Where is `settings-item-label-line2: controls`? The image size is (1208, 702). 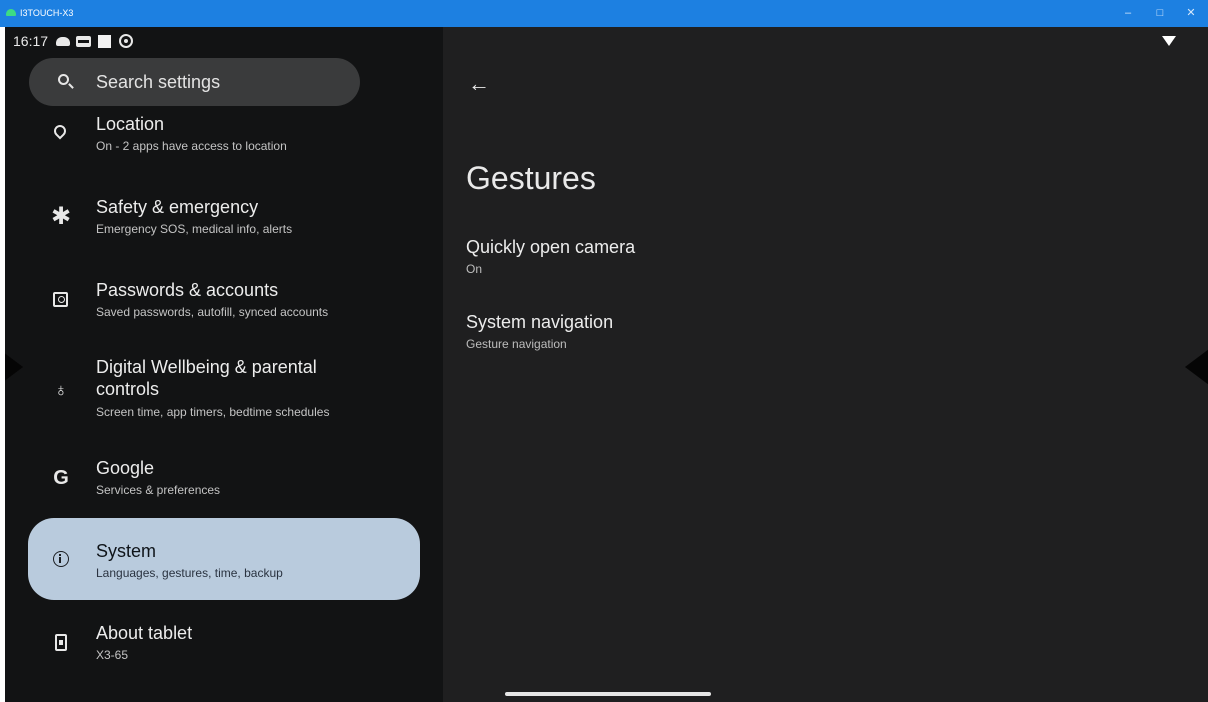 settings-item-label-line2: controls is located at coordinates (128, 389).